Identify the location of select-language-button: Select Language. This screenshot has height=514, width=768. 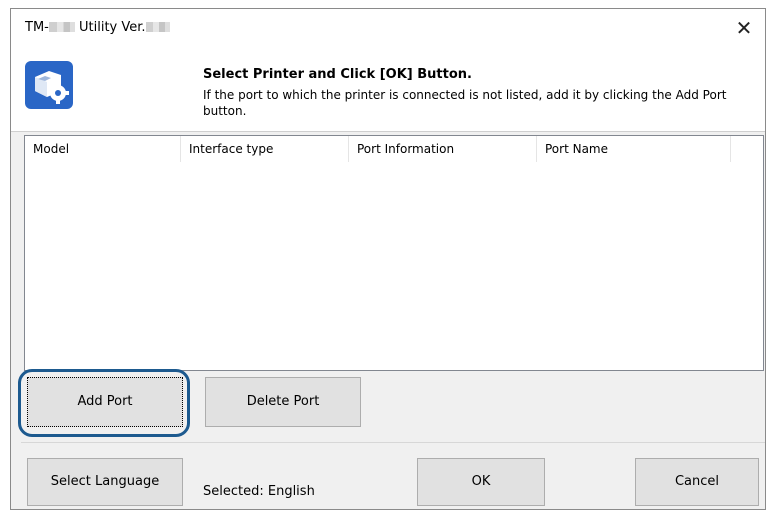
(105, 482).